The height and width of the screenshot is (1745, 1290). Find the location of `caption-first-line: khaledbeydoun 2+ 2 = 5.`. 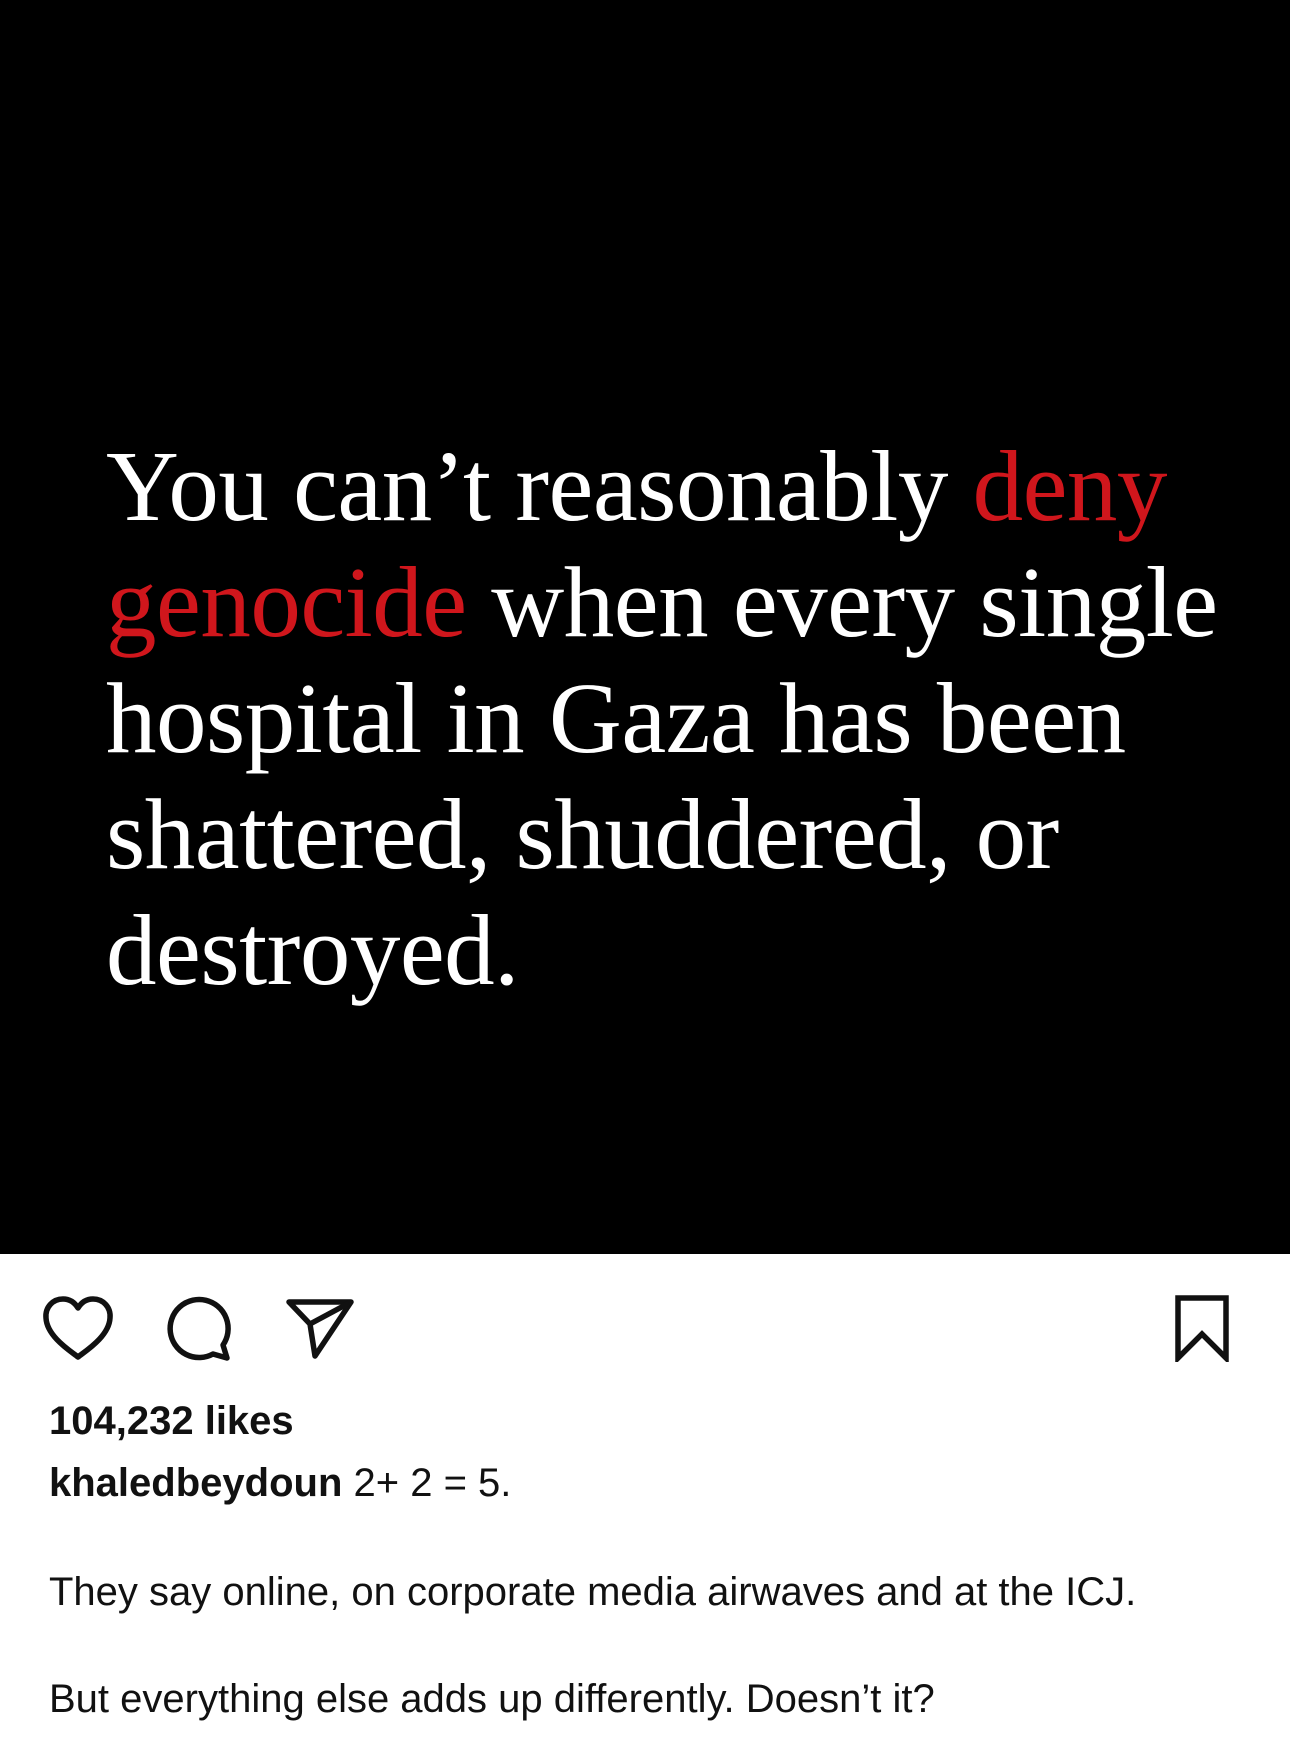

caption-first-line: khaledbeydoun 2+ 2 = 5. is located at coordinates (280, 1483).